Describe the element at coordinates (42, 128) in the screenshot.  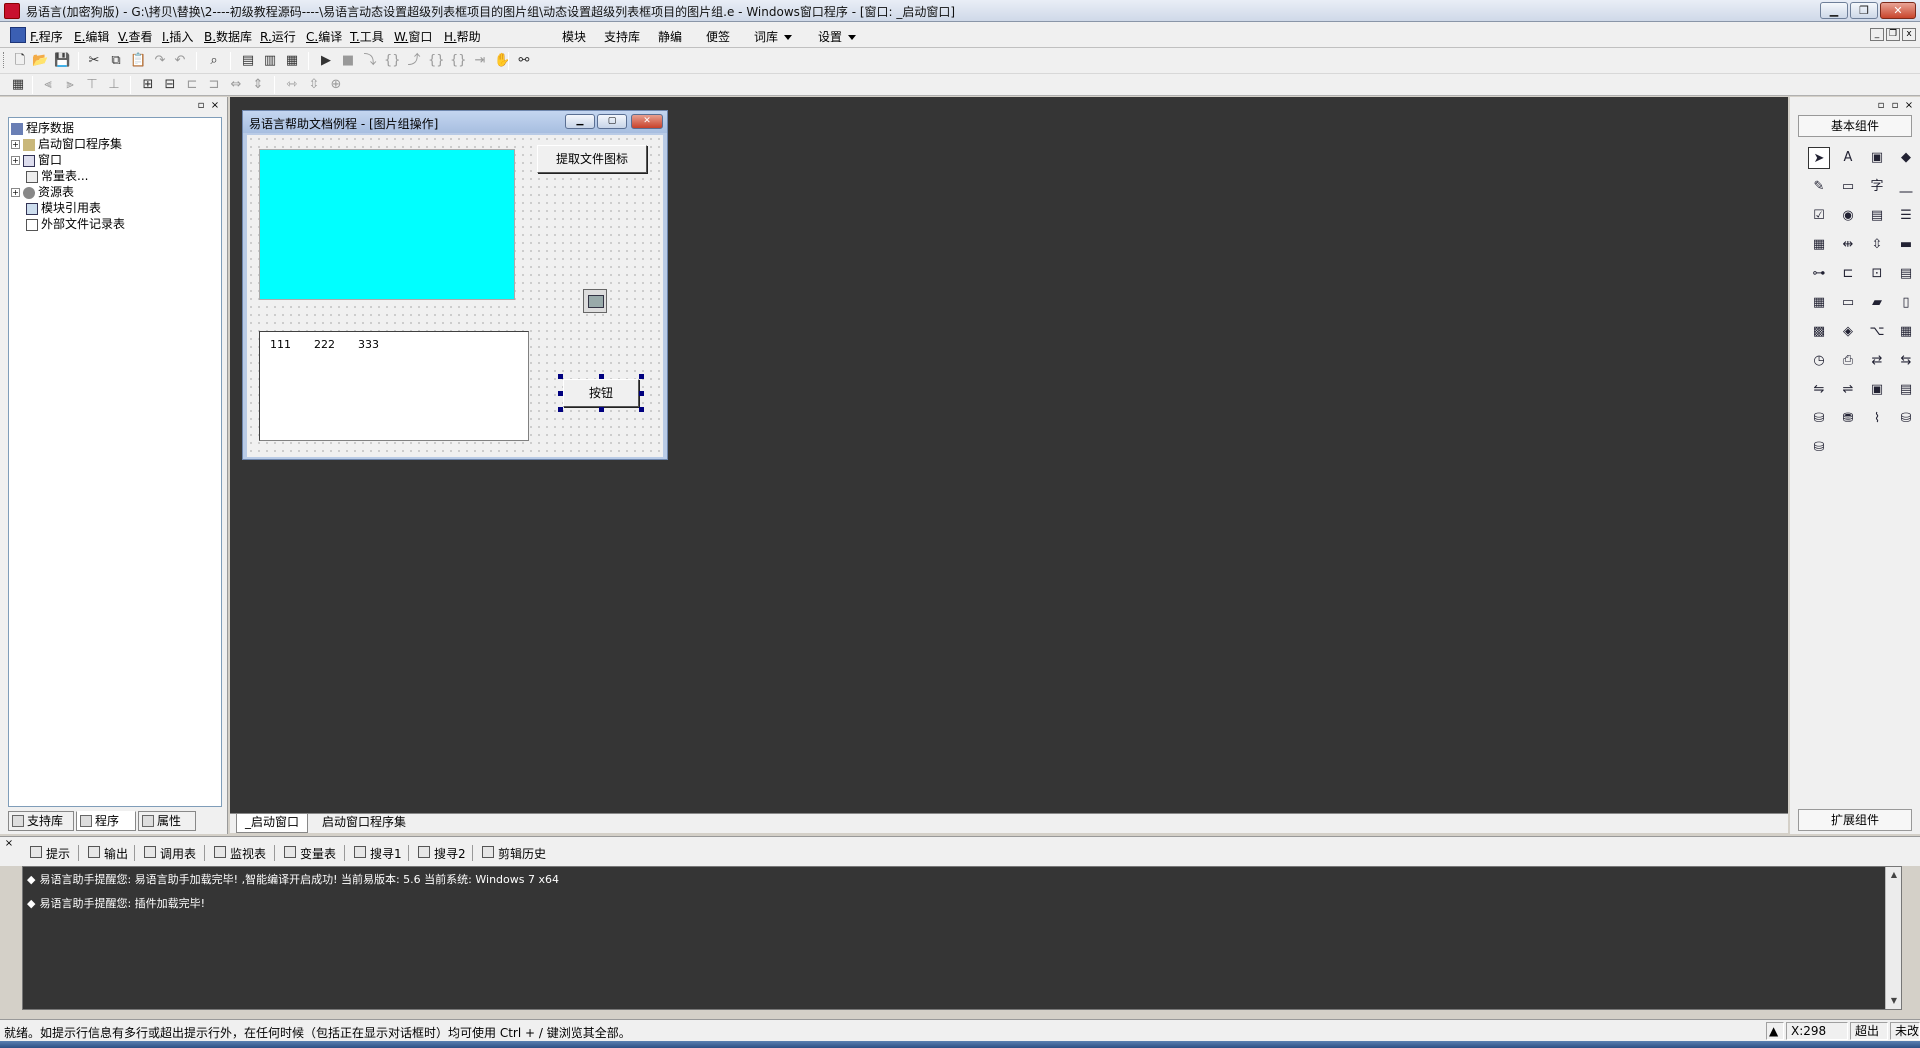
I see `tree-item-program-data: 程序数据` at that location.